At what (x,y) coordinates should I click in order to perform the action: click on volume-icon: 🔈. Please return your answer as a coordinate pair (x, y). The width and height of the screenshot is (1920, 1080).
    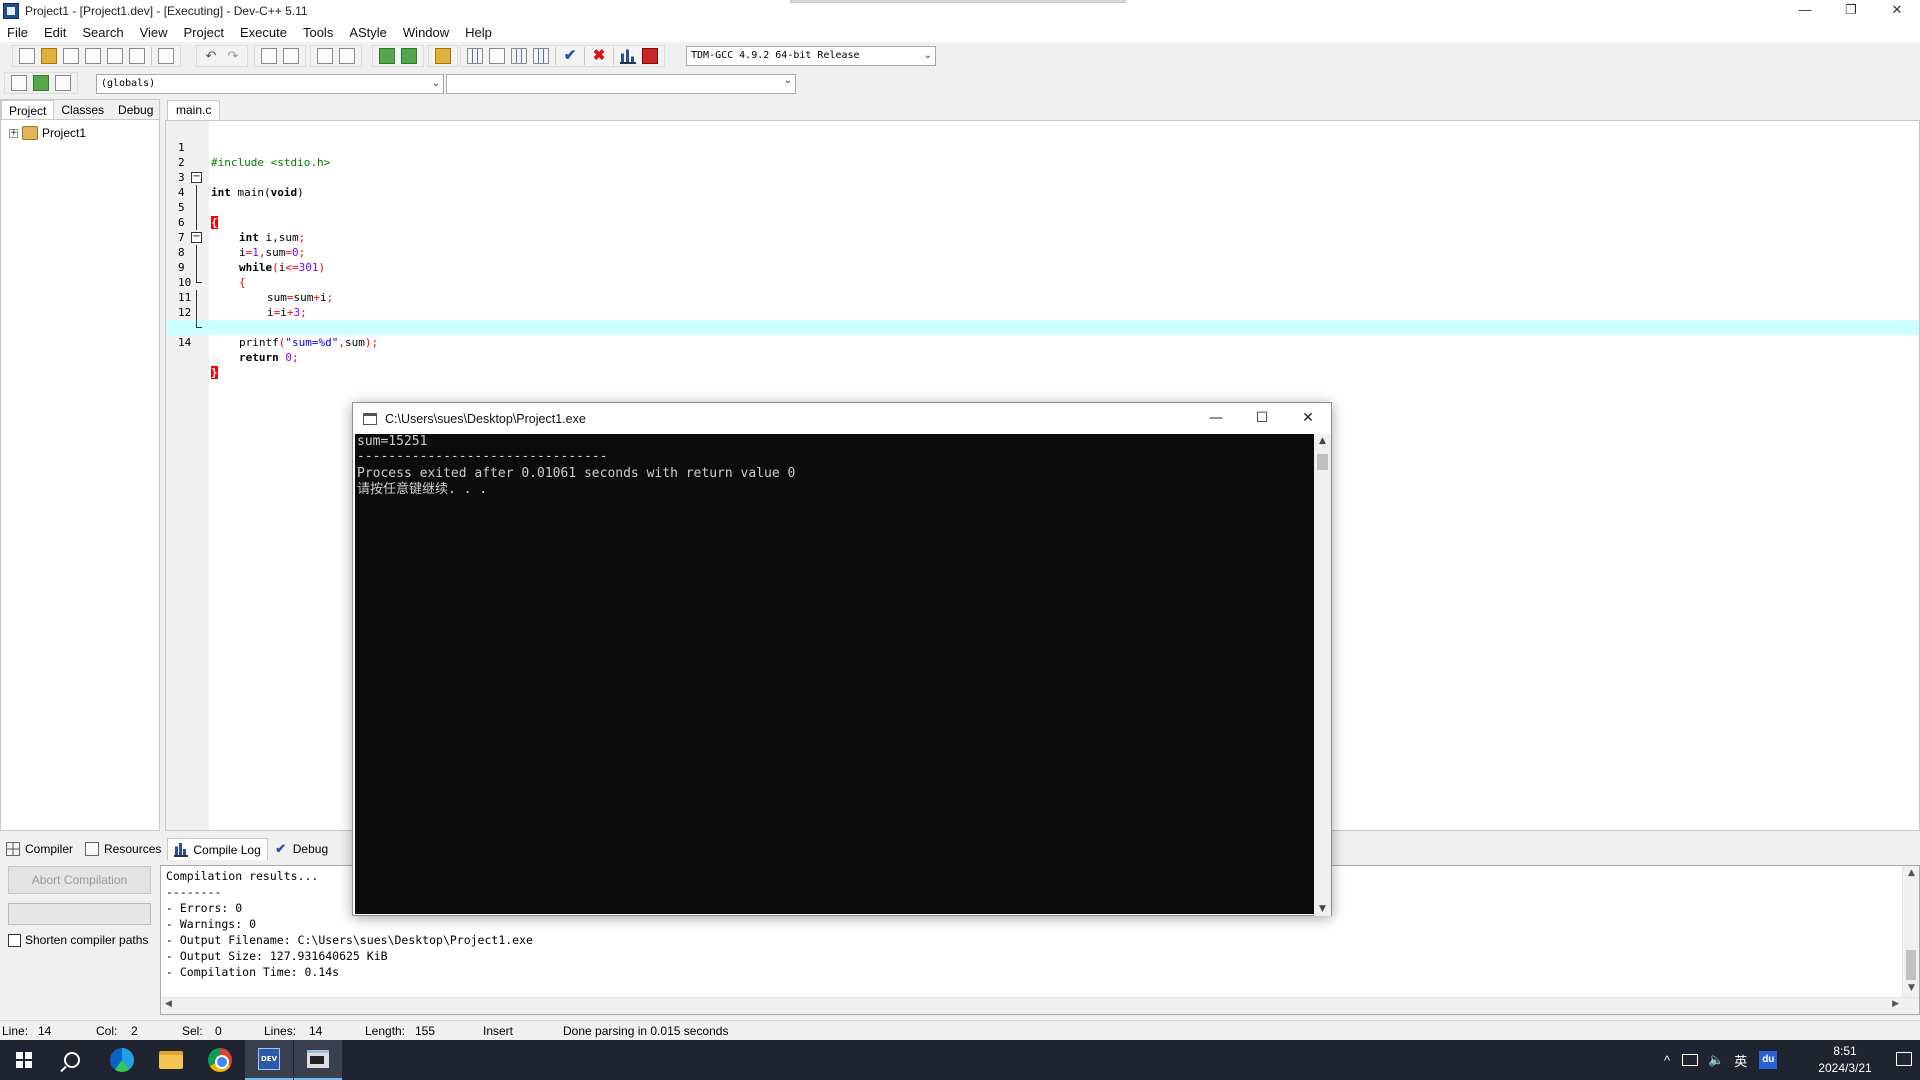
    Looking at the image, I should click on (1716, 1060).